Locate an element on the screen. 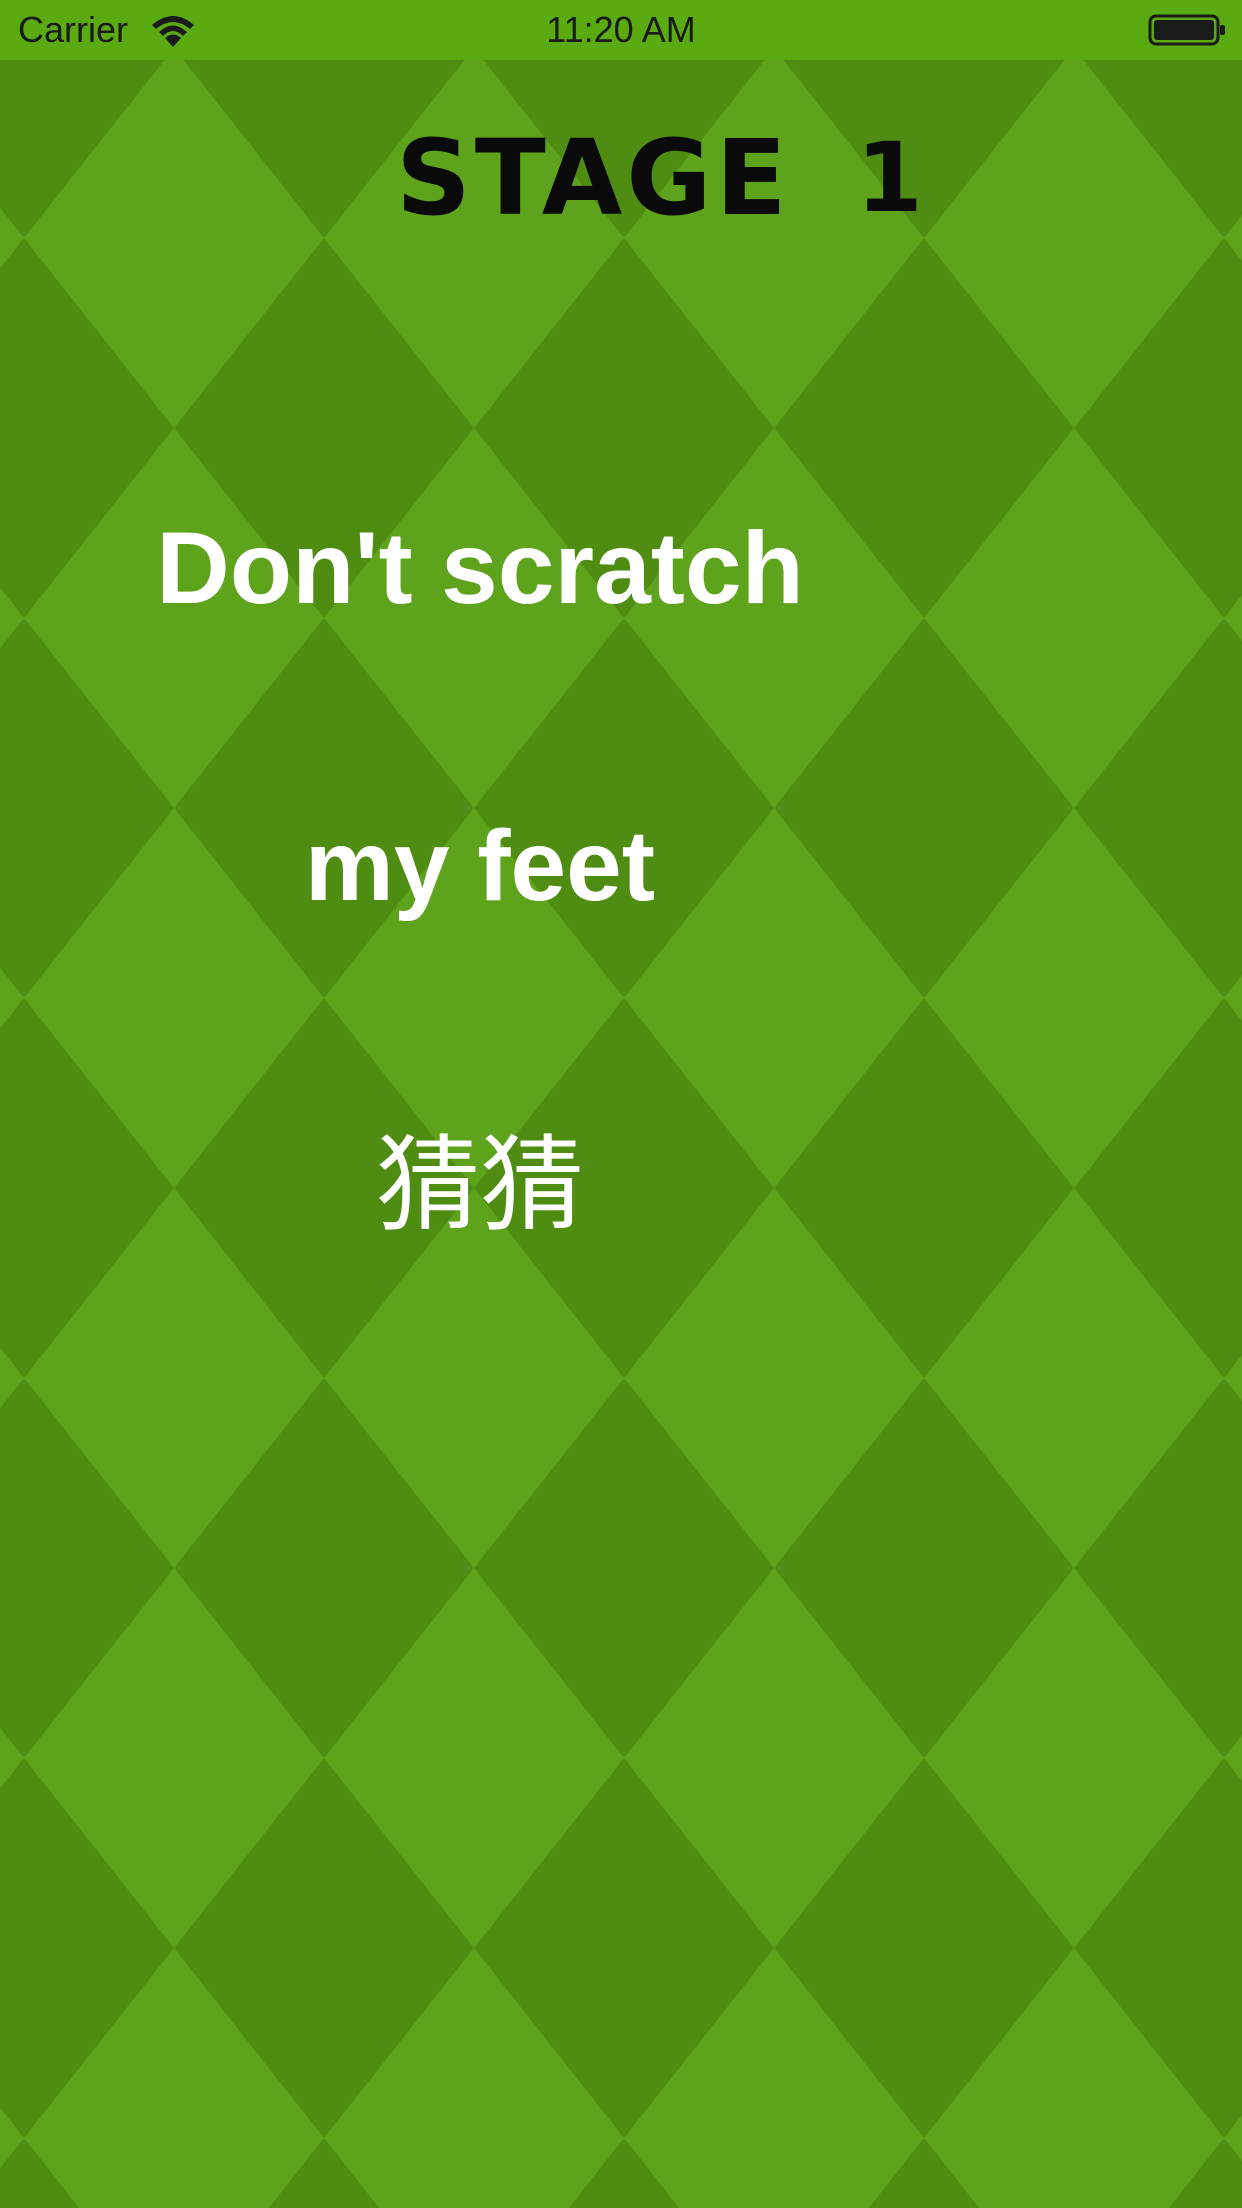  stage-title: STAGE is located at coordinates (593, 178).